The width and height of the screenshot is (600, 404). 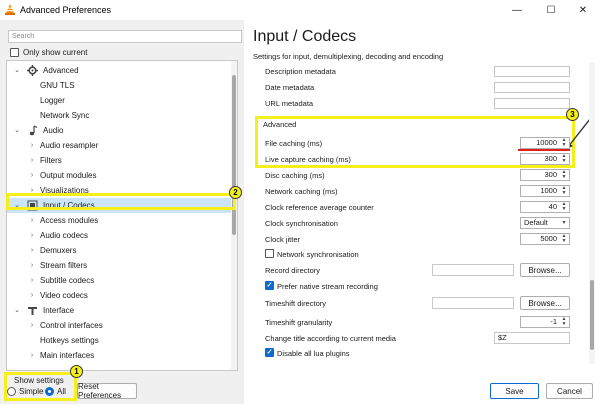 What do you see at coordinates (125, 36) in the screenshot?
I see `search-input: Search` at bounding box center [125, 36].